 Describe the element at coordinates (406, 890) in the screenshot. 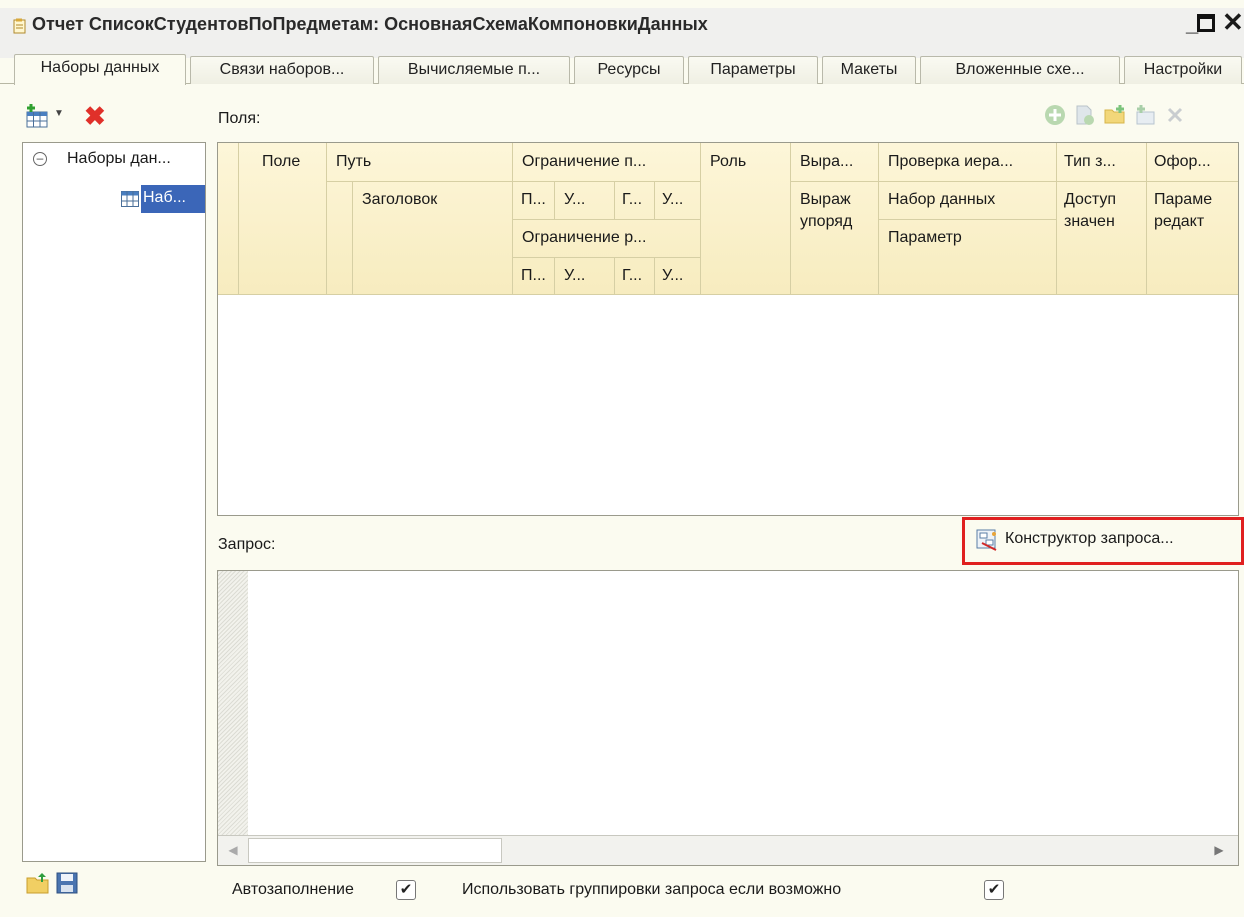

I see `autofill-checkbox: ✔` at that location.